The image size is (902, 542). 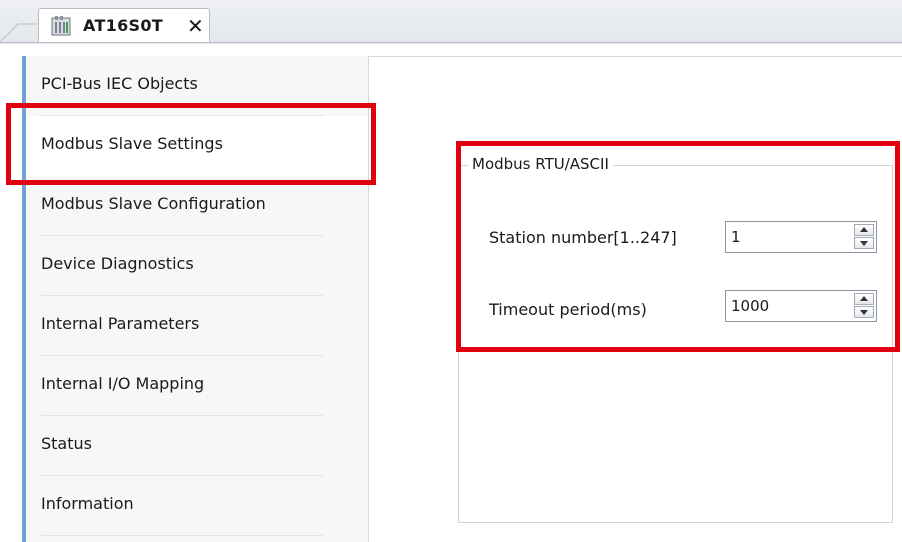 I want to click on sidebar-item-status: Status, so click(x=197, y=446).